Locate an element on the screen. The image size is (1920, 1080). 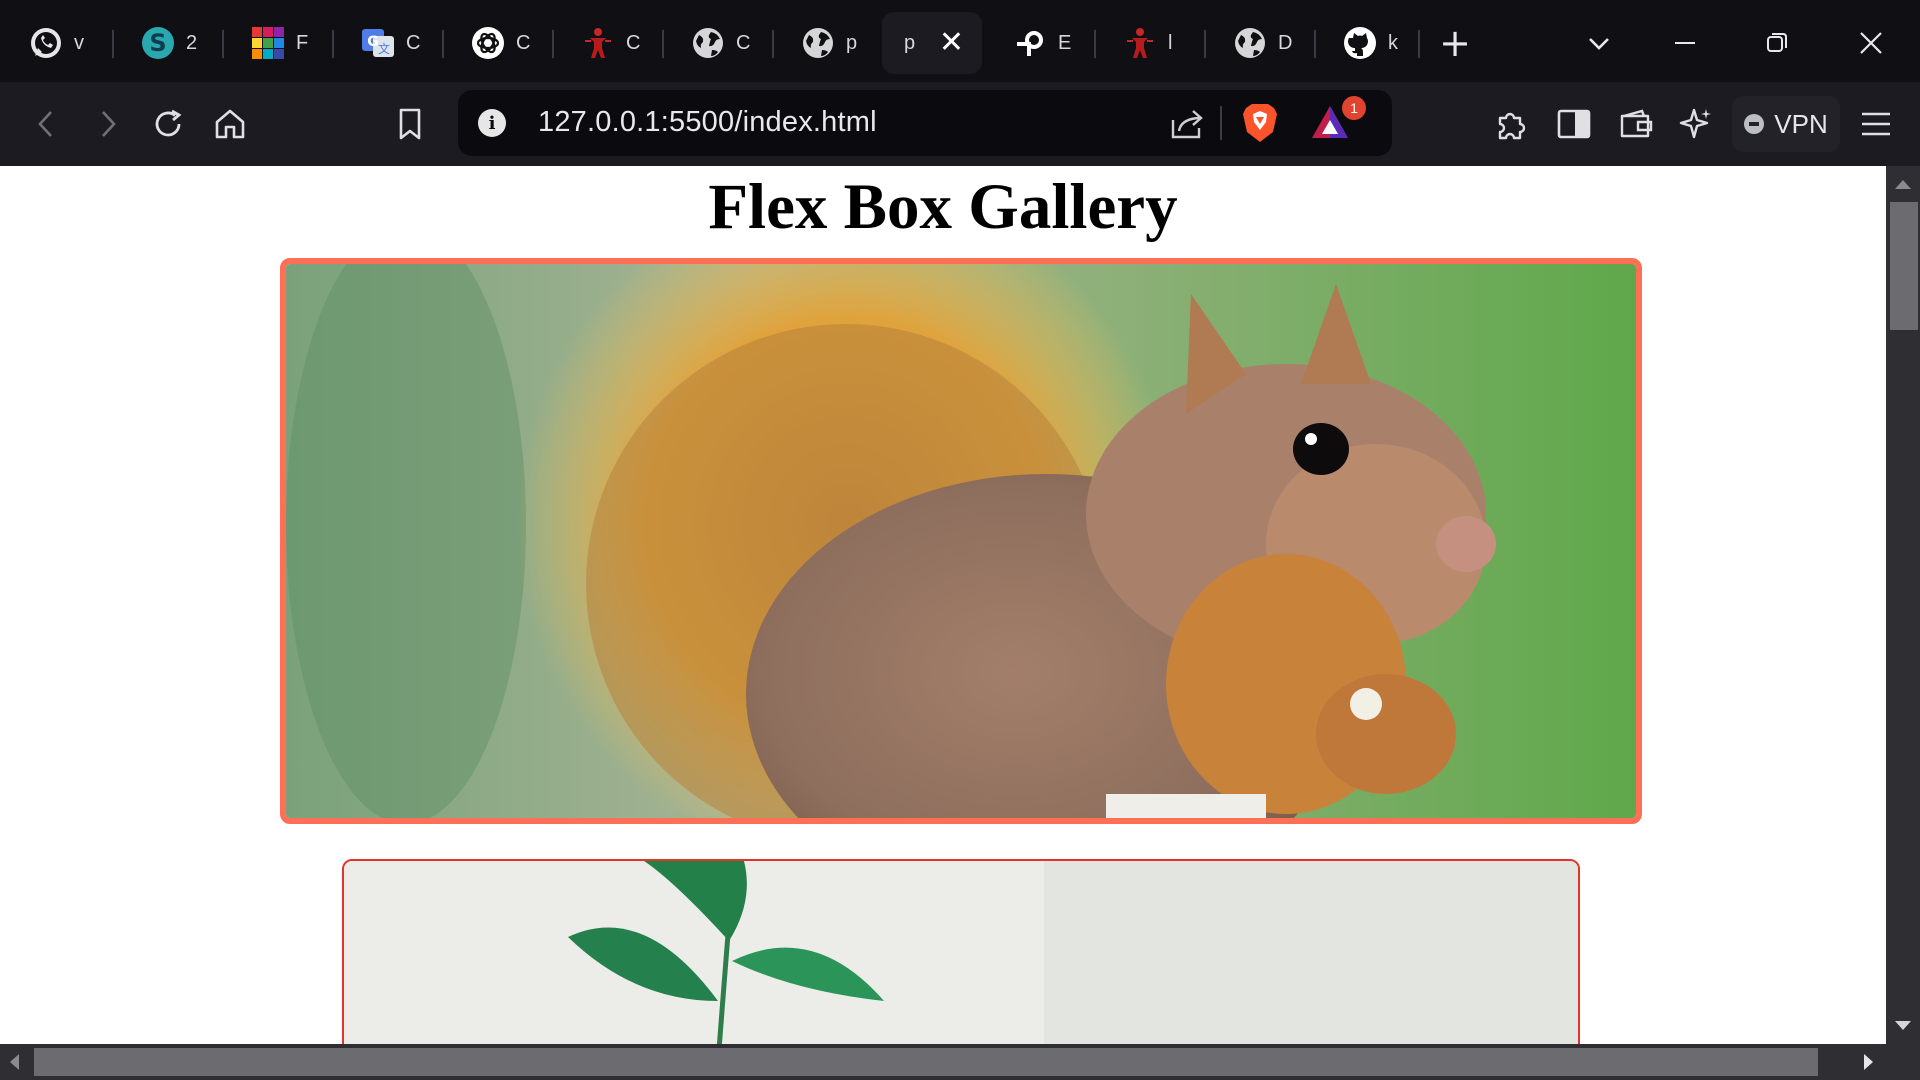
google-translate-icon: G文 is located at coordinates (378, 43).